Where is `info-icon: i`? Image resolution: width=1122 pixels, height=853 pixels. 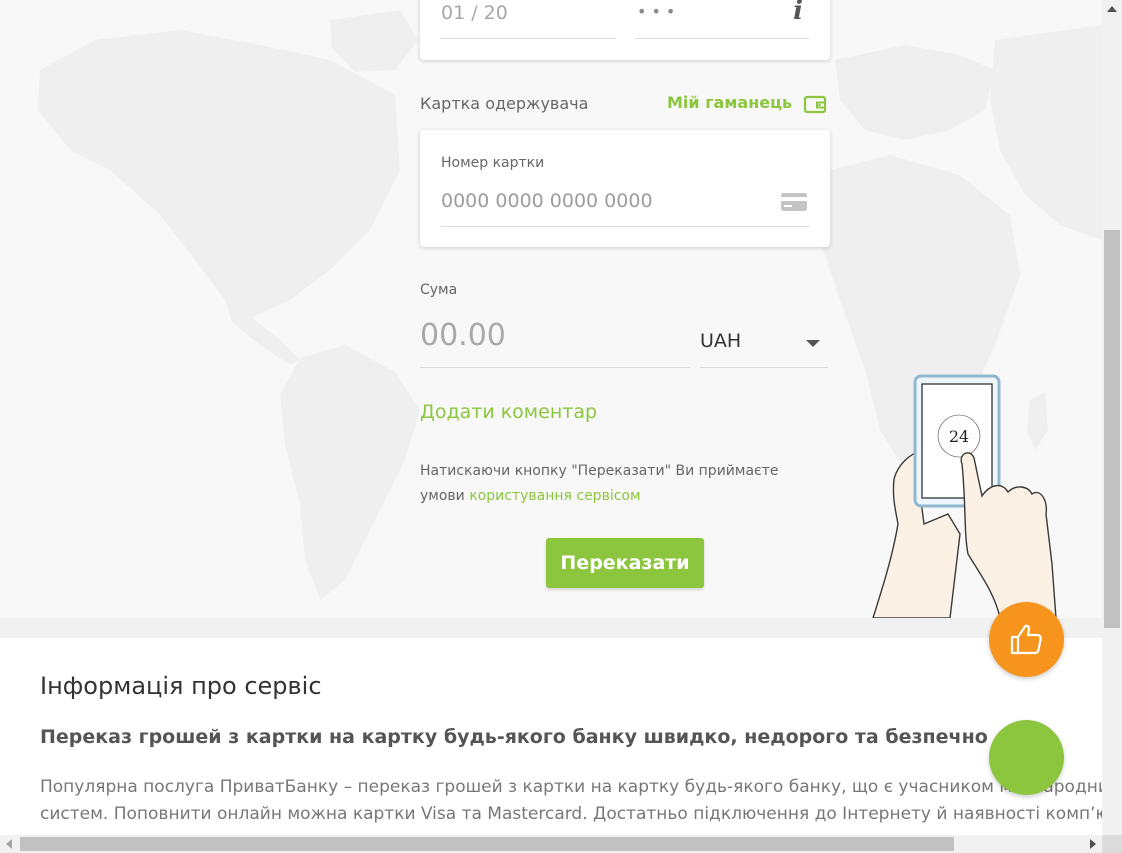
info-icon: i is located at coordinates (798, 13).